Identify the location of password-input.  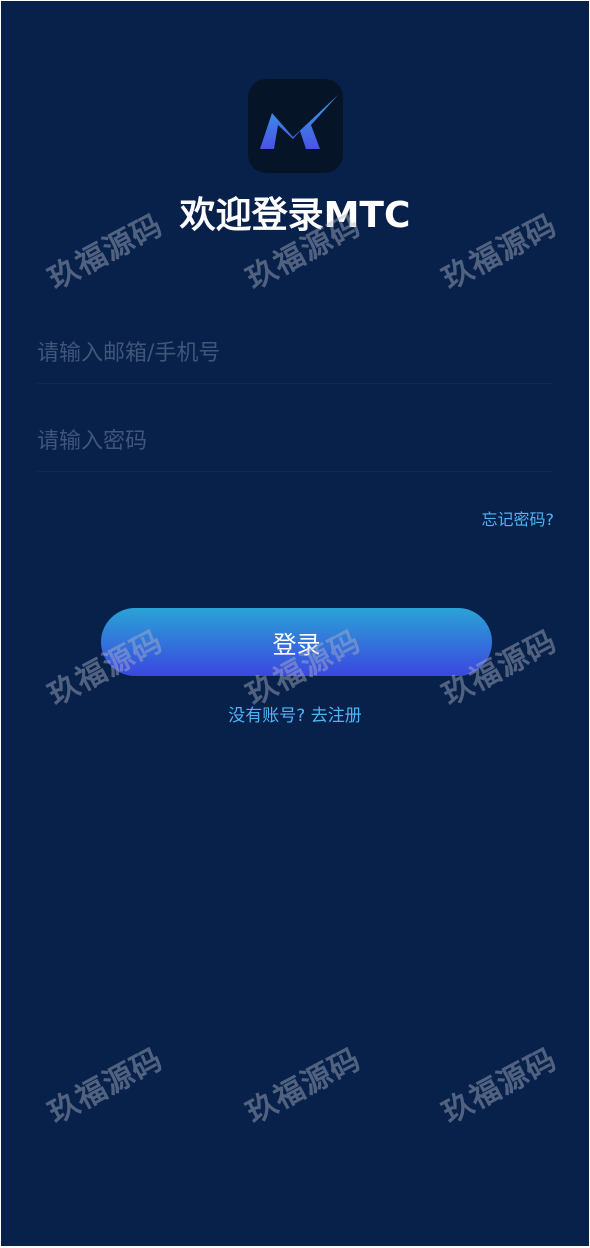
(295, 441).